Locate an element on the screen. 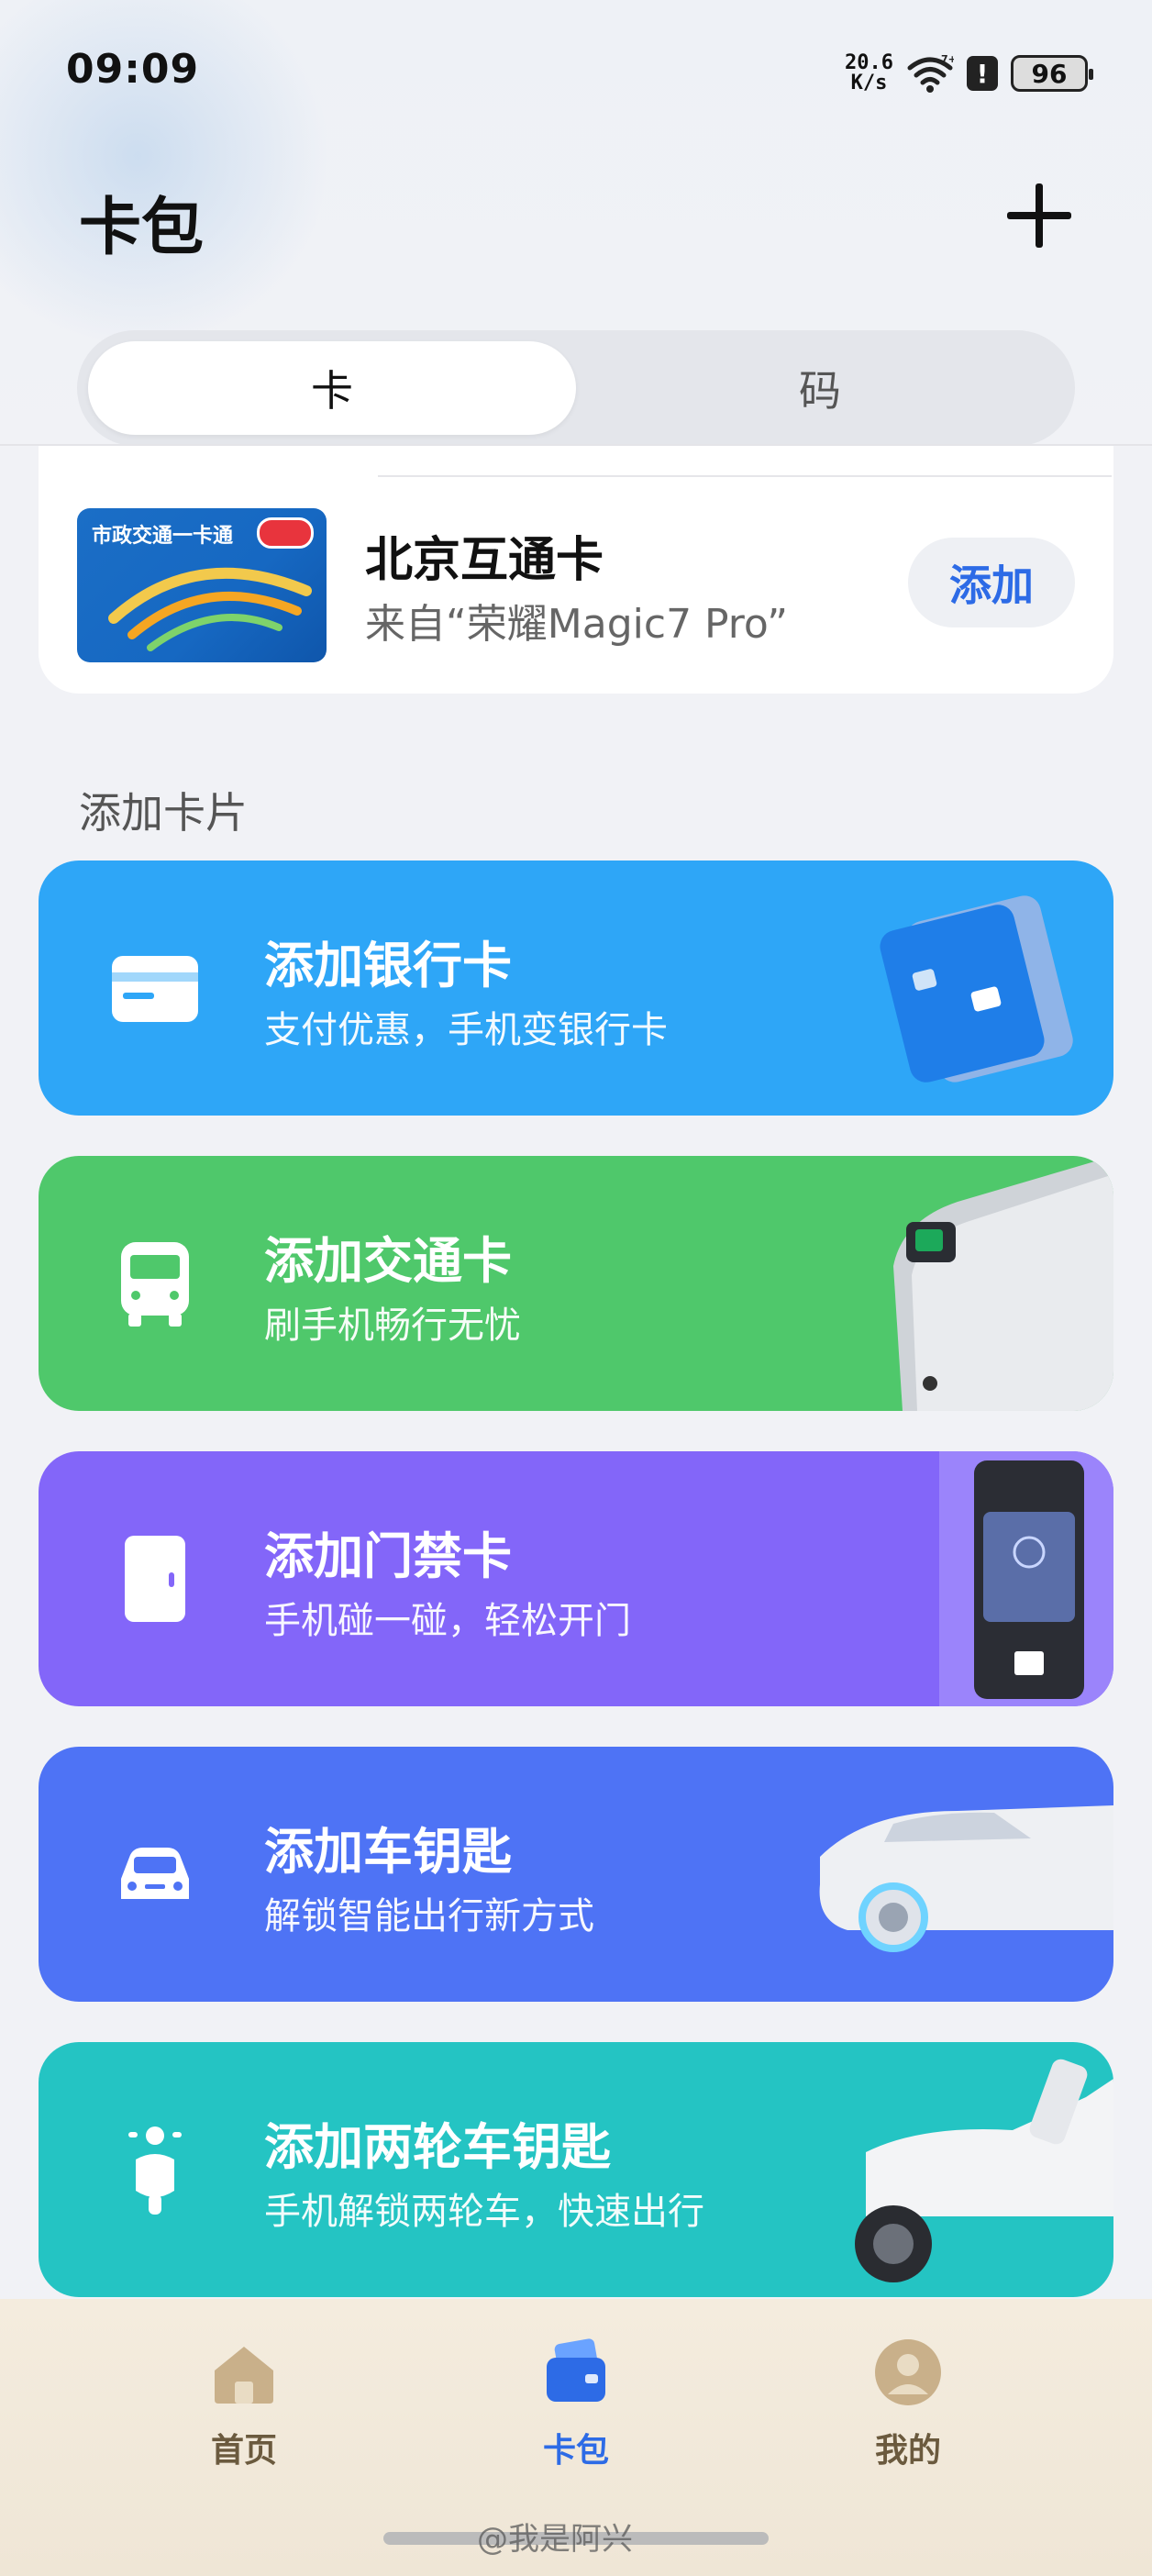  door-icon is located at coordinates (155, 1579).